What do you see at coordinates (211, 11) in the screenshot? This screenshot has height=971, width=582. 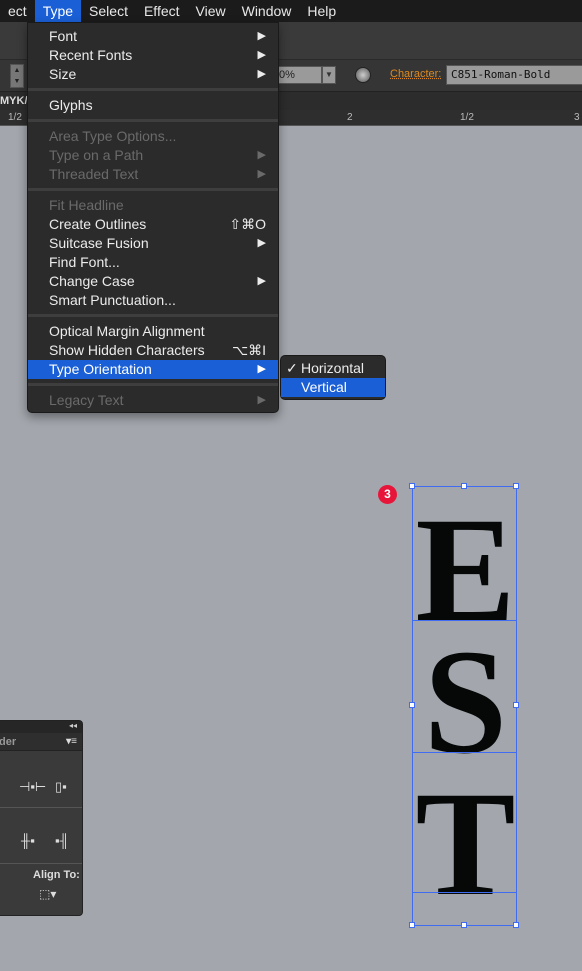 I see `menu-view: View` at bounding box center [211, 11].